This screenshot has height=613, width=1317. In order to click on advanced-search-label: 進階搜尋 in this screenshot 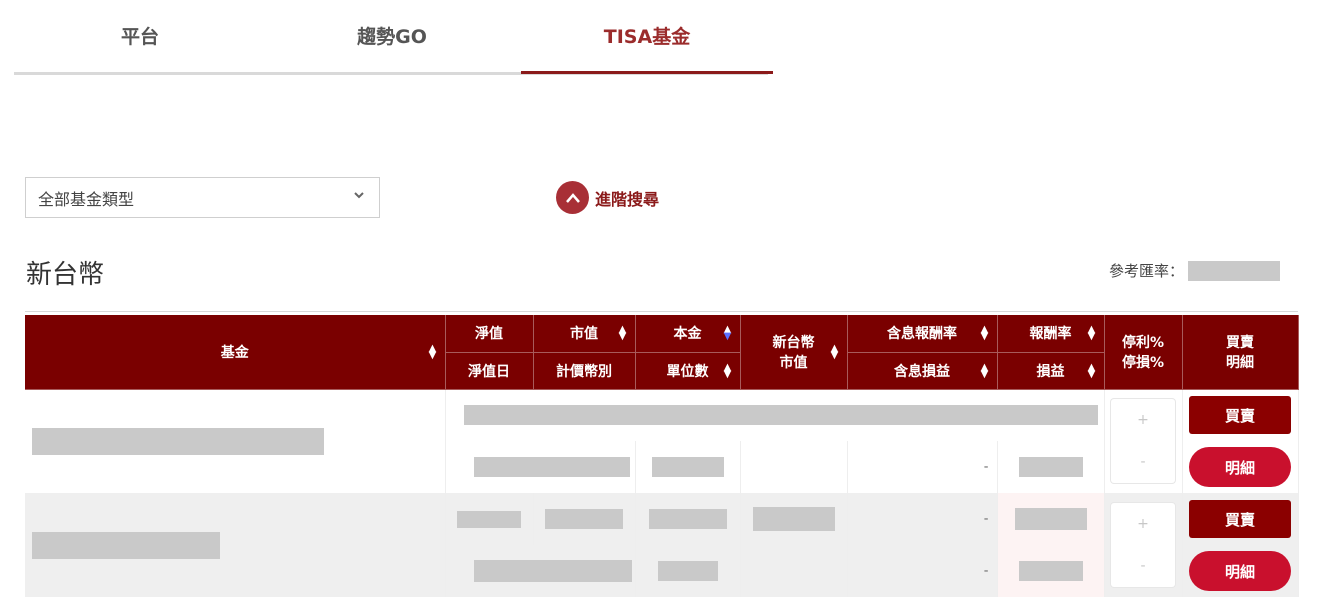, I will do `click(627, 199)`.